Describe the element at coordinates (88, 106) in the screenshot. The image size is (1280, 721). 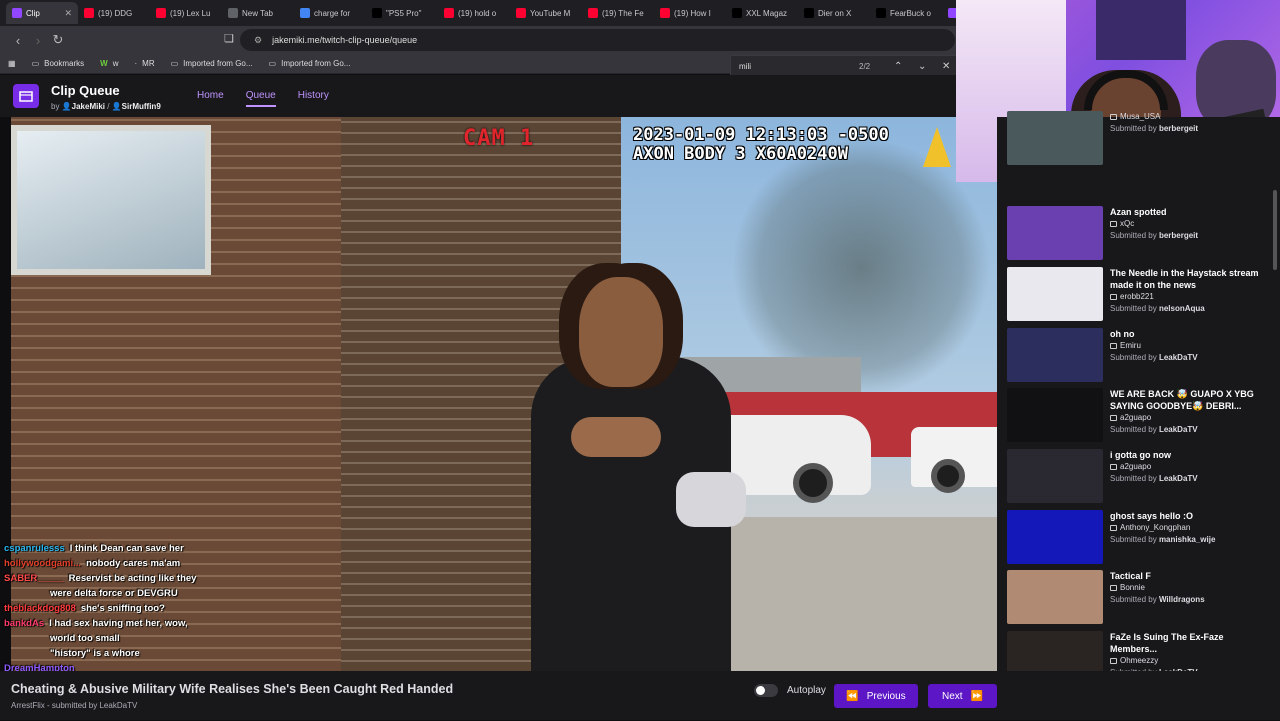
I see `author-link: JakeMiki` at that location.